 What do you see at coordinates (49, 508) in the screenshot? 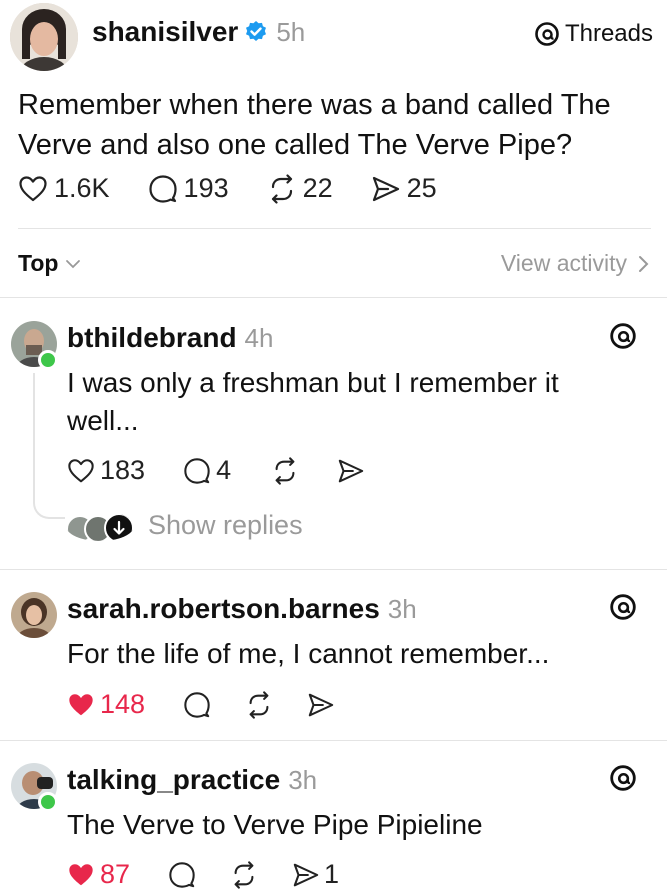
I see `thread-line-curve` at bounding box center [49, 508].